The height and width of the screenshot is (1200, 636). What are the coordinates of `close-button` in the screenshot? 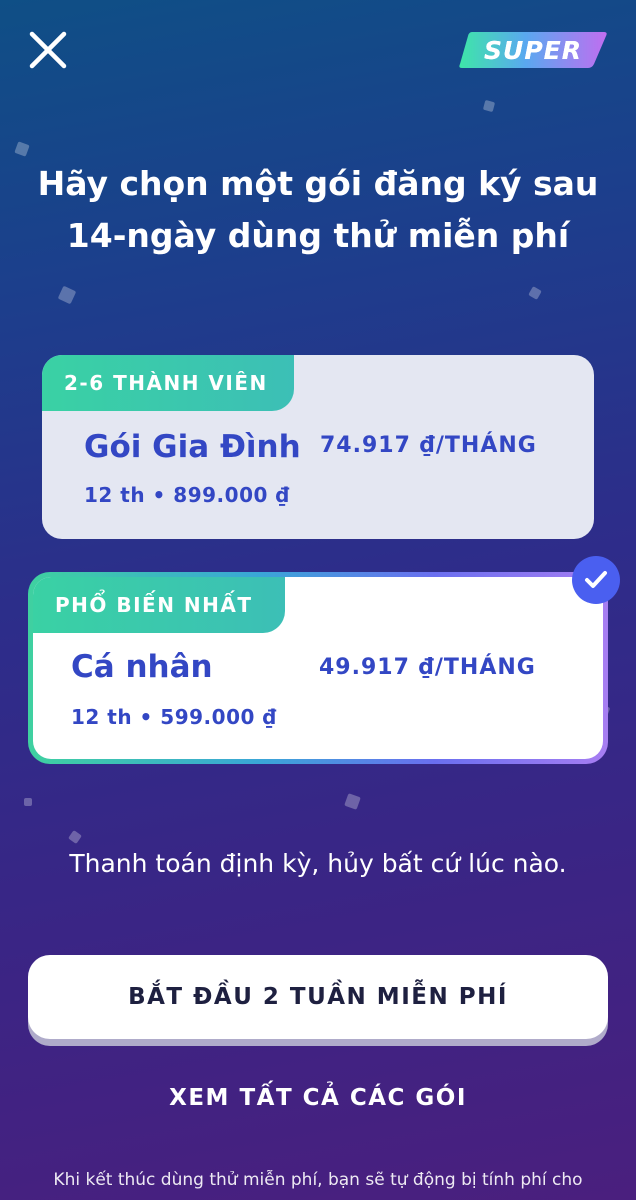 It's located at (48, 50).